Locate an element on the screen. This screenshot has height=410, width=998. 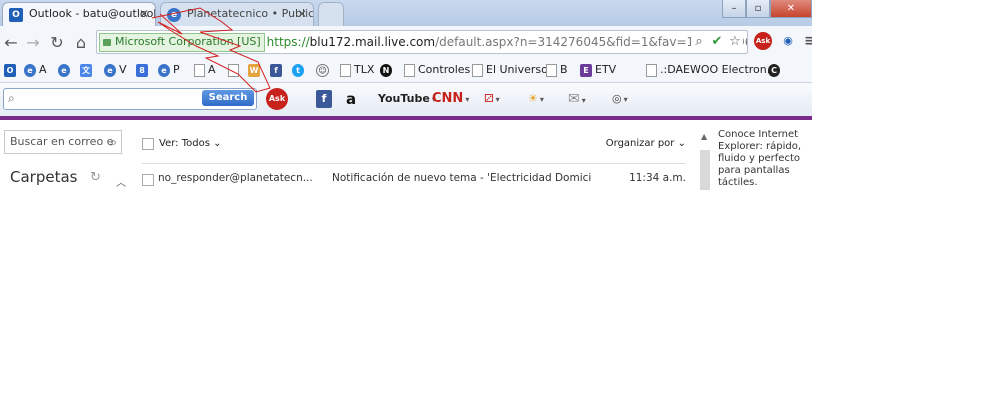
extension-icon: ◉ is located at coordinates (788, 41).